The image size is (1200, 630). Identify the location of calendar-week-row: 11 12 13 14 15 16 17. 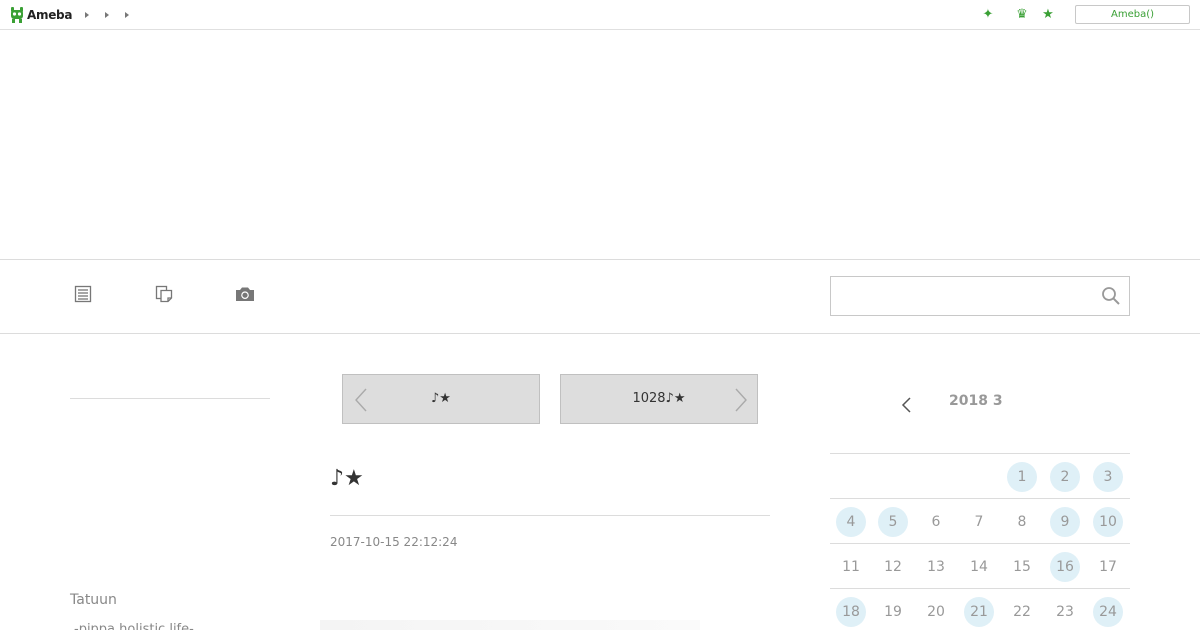
(980, 565).